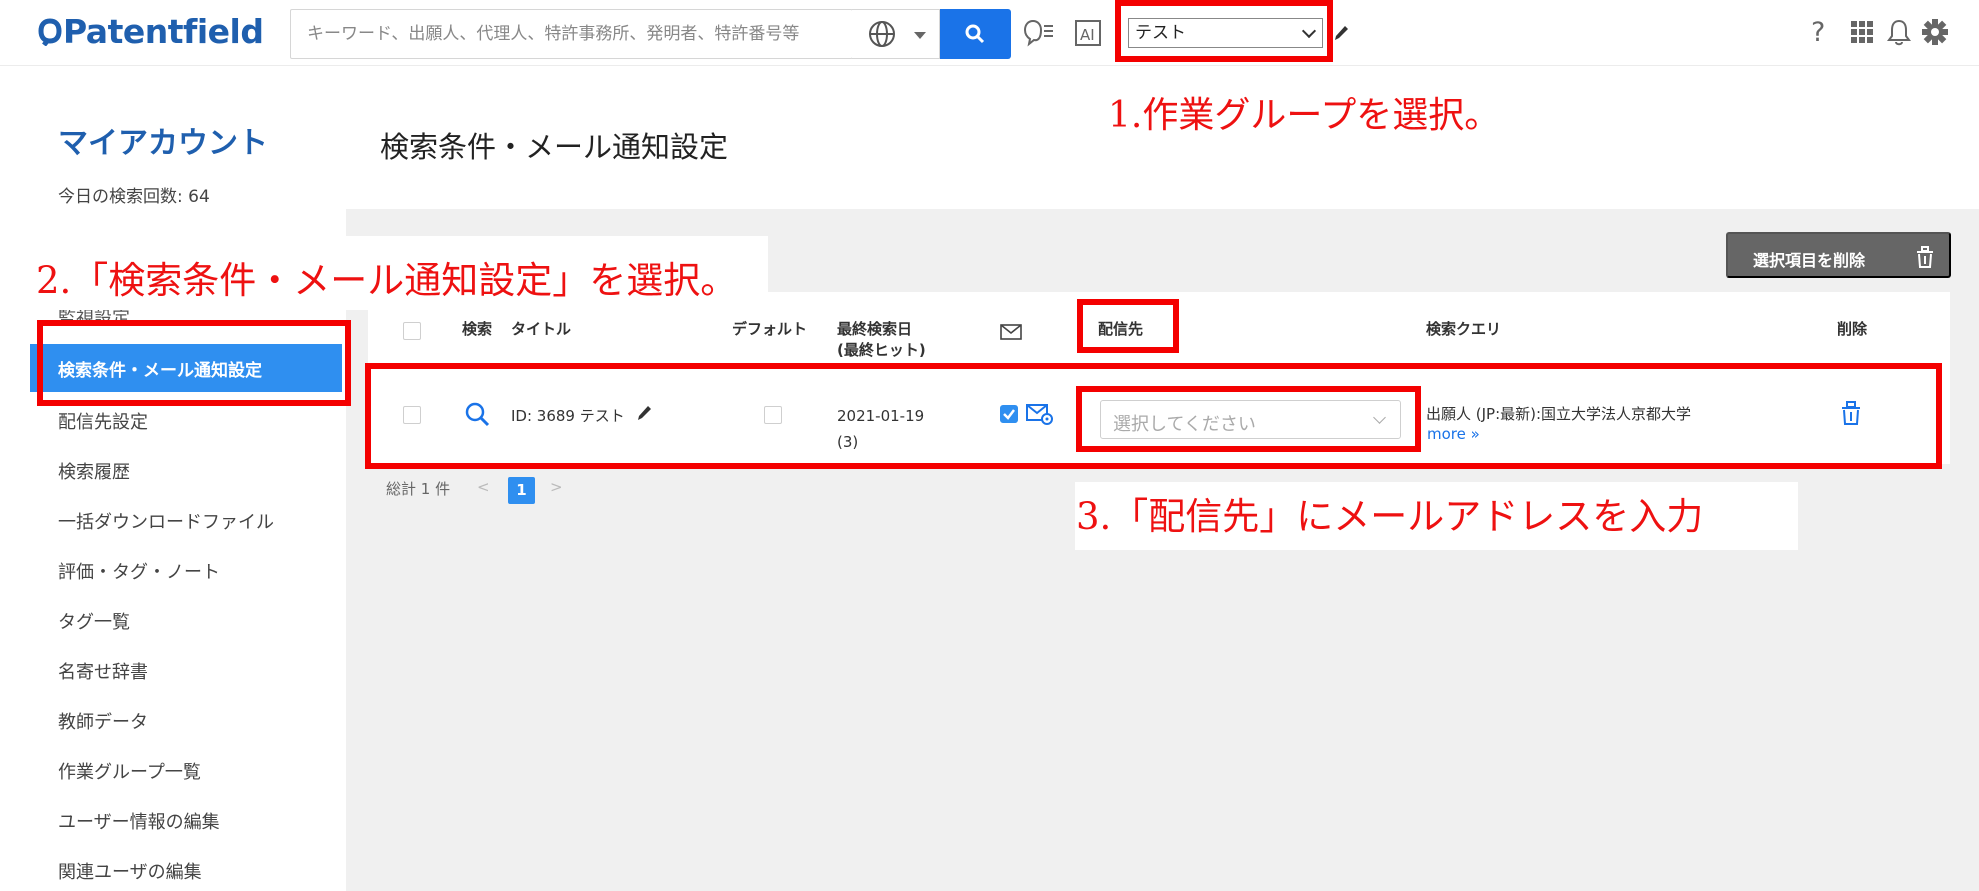 The width and height of the screenshot is (1979, 891). I want to click on apps-grid-icon, so click(1862, 32).